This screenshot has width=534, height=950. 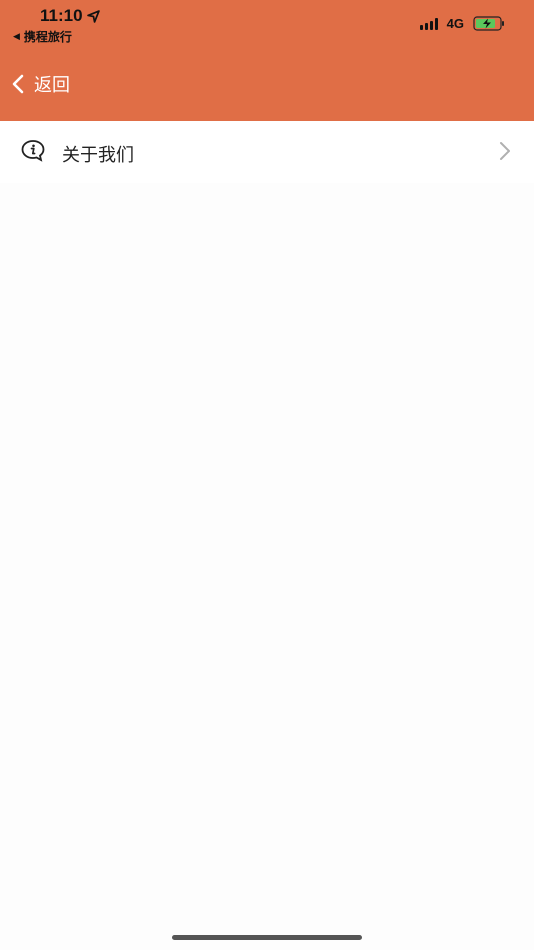 I want to click on back-triangle-icon: ◀, so click(x=16, y=36).